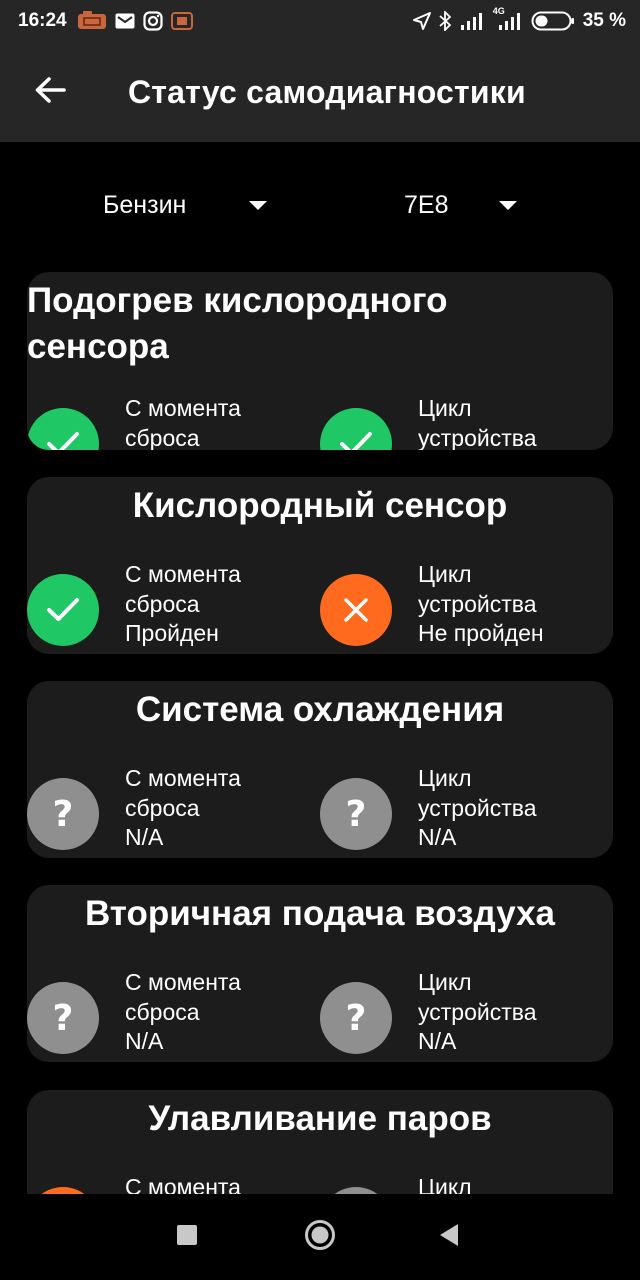 This screenshot has height=1280, width=640. I want to click on status-time: 16:24, so click(42, 20).